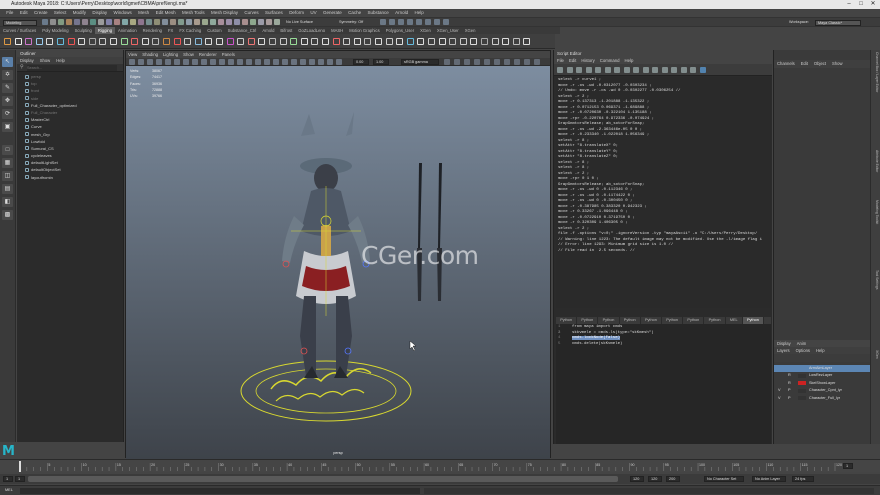 This screenshot has height=495, width=880. What do you see at coordinates (19, 30) in the screenshot?
I see `shelf-tab: Curves / Surfaces` at bounding box center [19, 30].